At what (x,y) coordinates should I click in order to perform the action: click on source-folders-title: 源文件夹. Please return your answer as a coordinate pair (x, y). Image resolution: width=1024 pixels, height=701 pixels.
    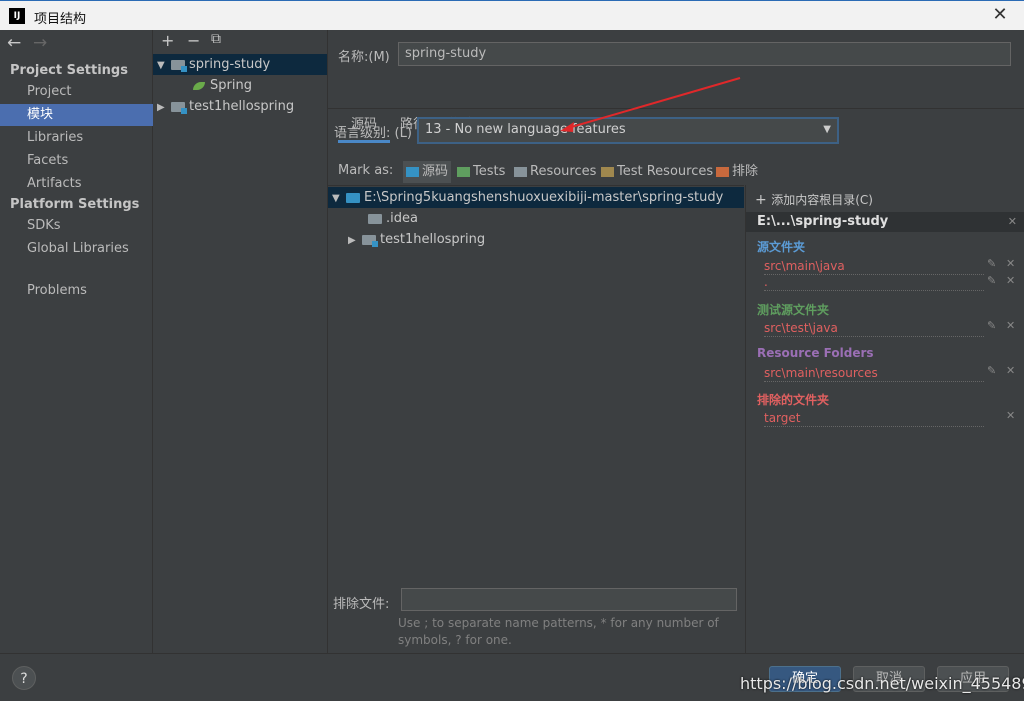
    Looking at the image, I should click on (781, 247).